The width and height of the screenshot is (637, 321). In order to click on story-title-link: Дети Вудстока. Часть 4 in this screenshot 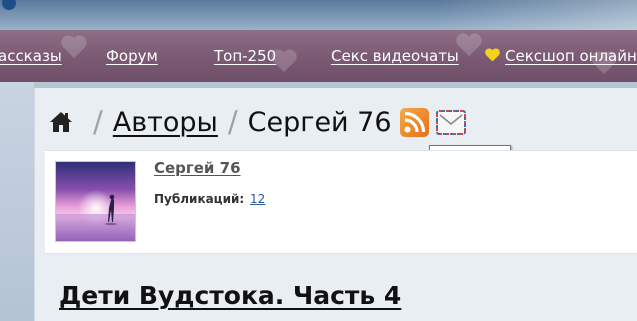, I will do `click(230, 295)`.